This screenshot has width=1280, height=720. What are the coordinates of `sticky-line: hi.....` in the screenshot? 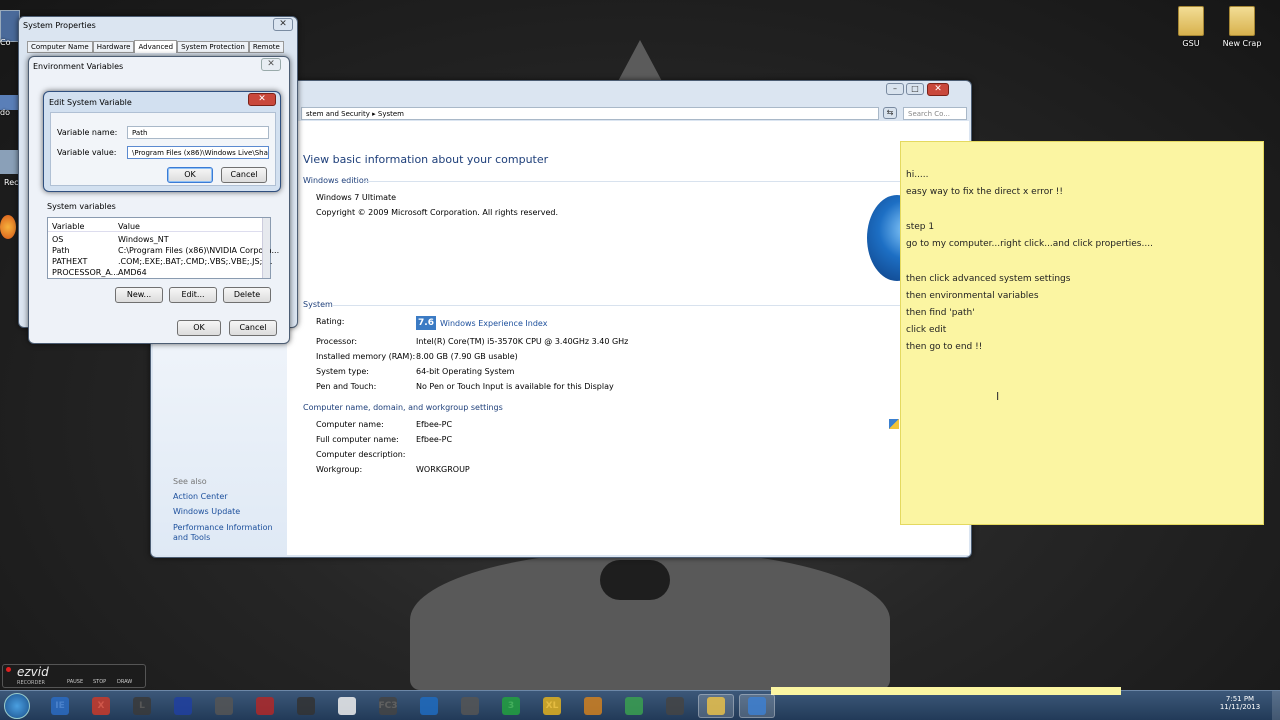 It's located at (917, 175).